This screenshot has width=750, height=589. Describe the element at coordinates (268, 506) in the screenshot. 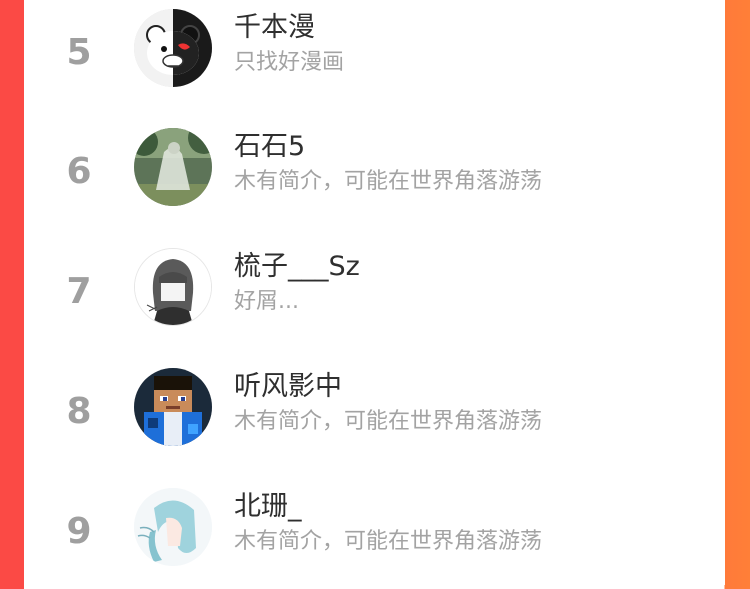

I see `user-name: 北珊_` at that location.